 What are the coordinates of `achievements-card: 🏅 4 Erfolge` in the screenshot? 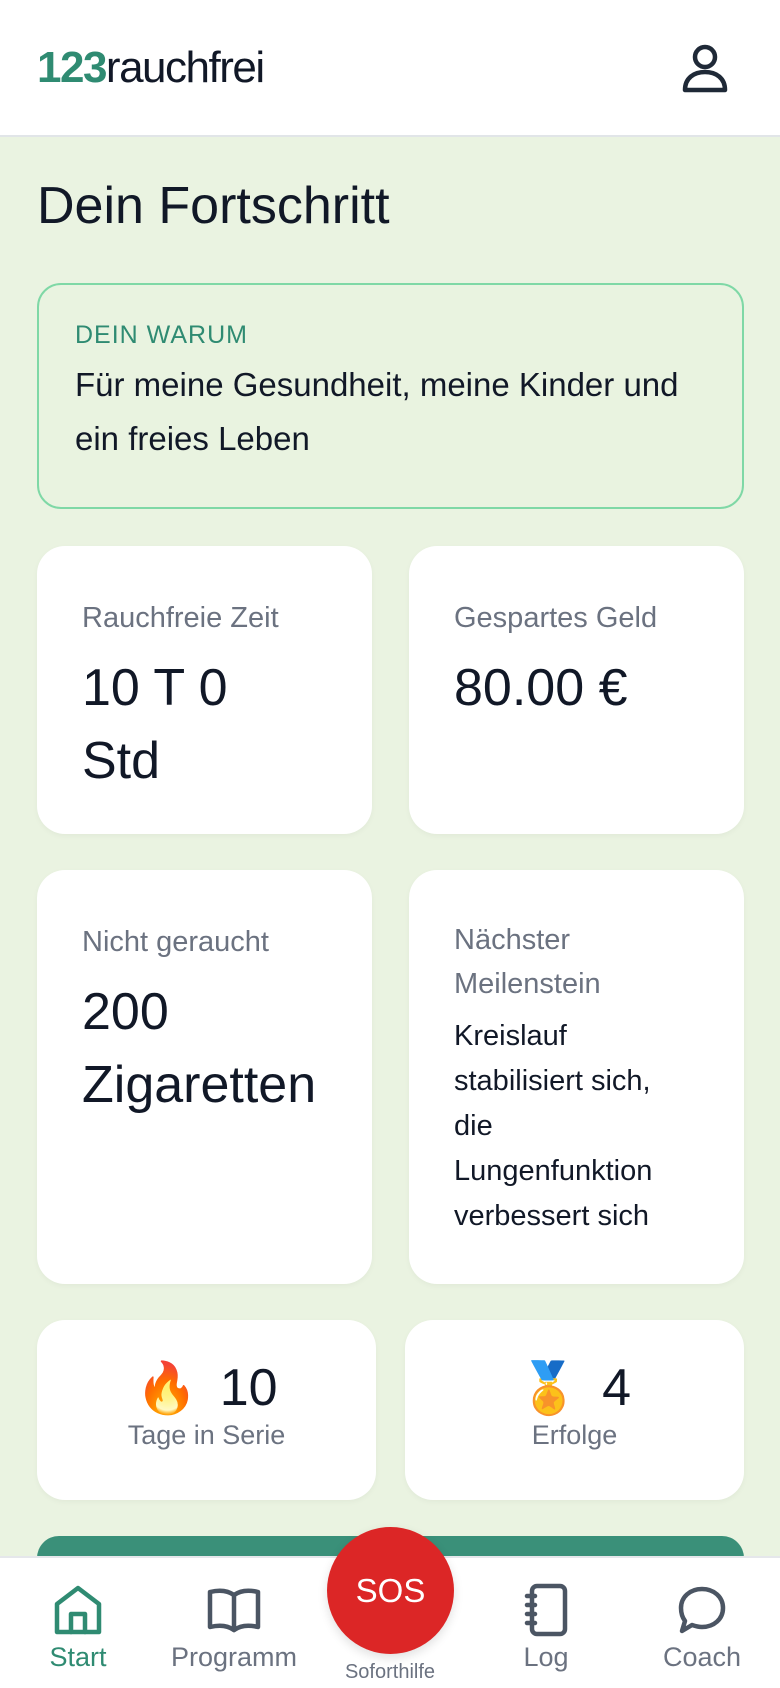 It's located at (574, 1410).